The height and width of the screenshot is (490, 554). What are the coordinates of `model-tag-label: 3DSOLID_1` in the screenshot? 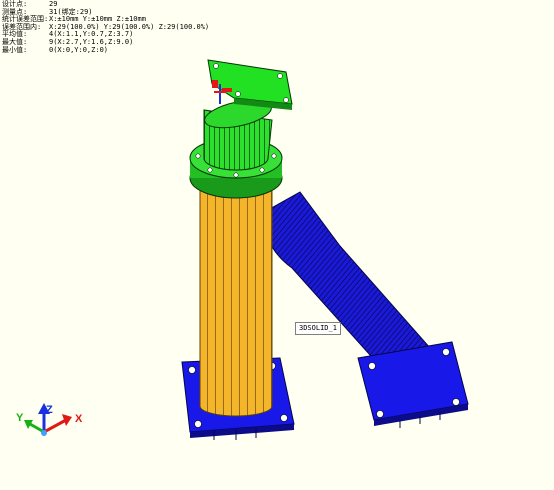 It's located at (318, 328).